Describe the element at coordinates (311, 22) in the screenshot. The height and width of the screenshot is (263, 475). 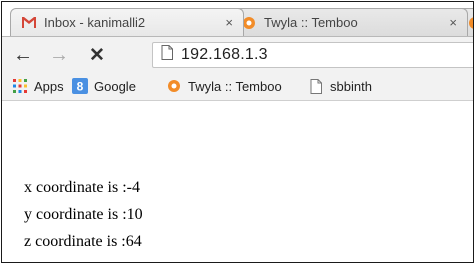
I see `tab-title: Twyla :: Temboo` at that location.